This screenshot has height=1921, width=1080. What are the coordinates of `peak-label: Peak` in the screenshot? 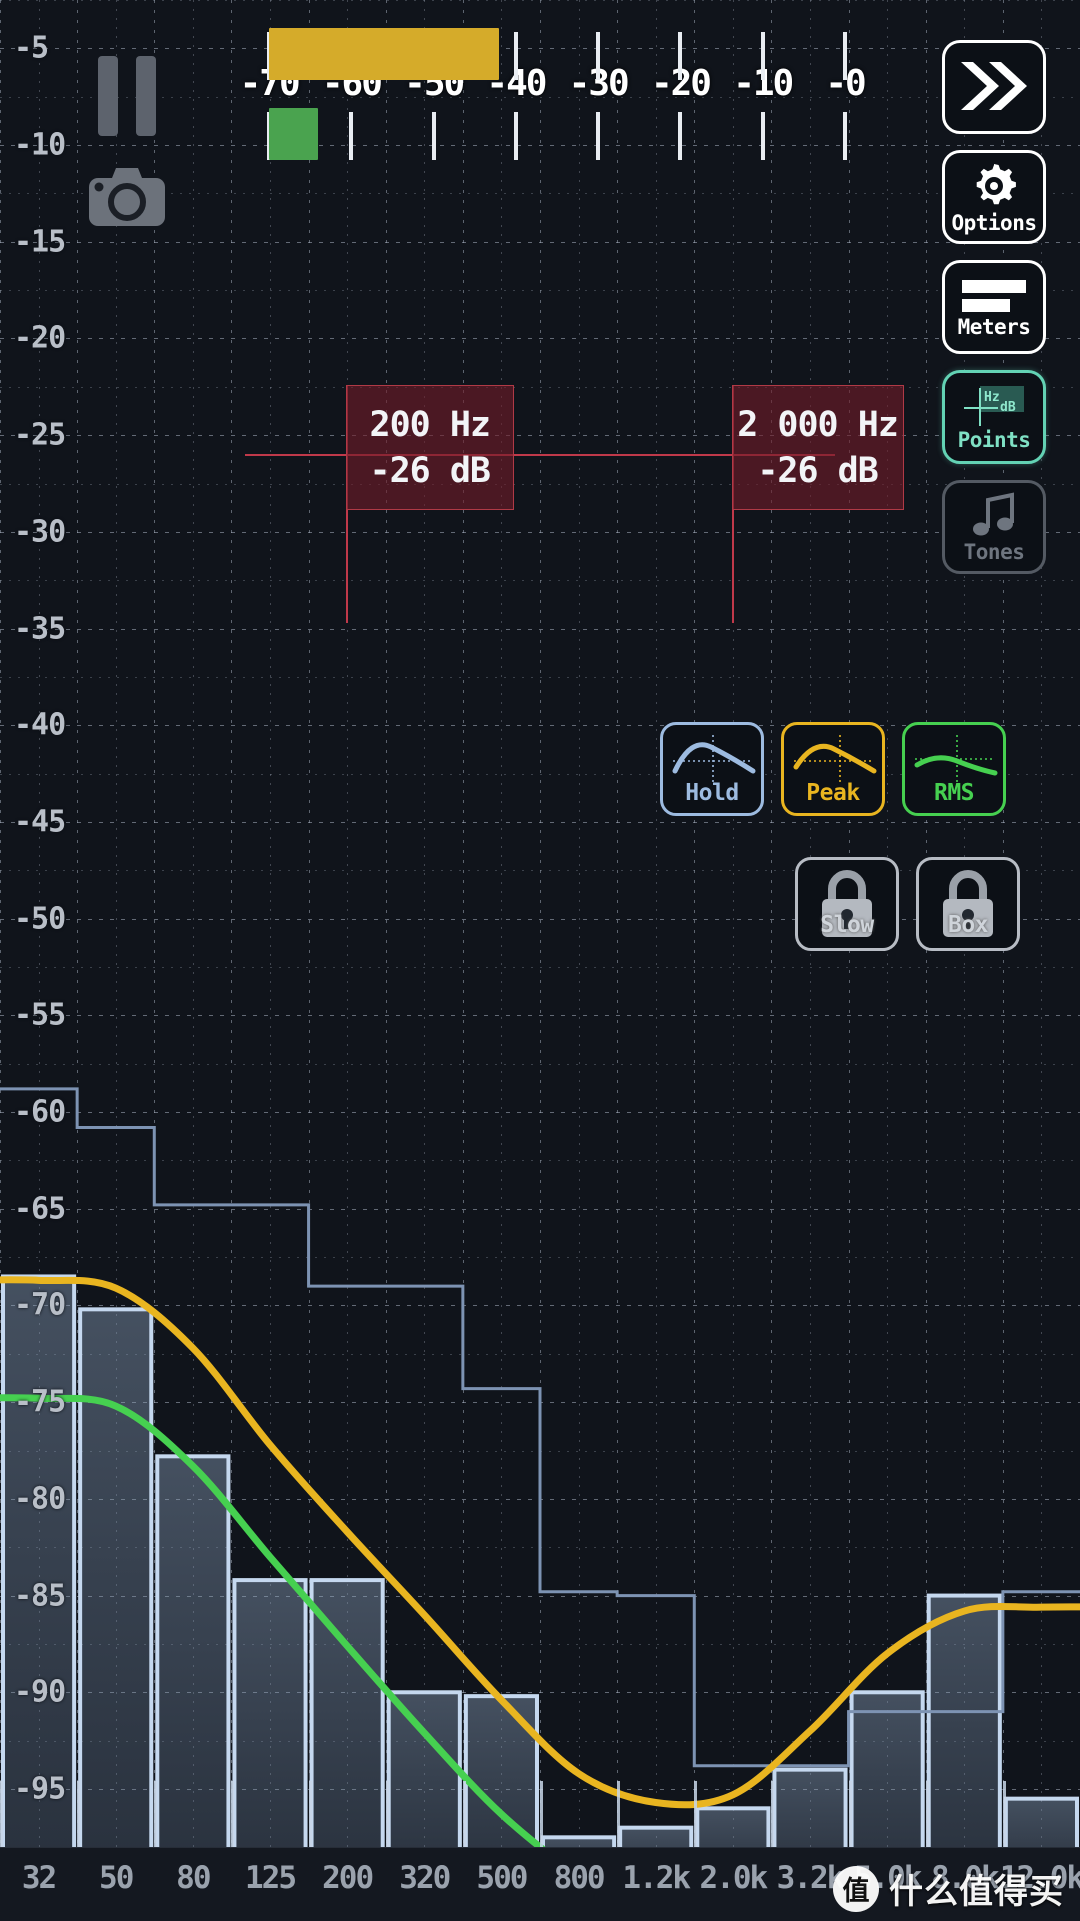 It's located at (833, 793).